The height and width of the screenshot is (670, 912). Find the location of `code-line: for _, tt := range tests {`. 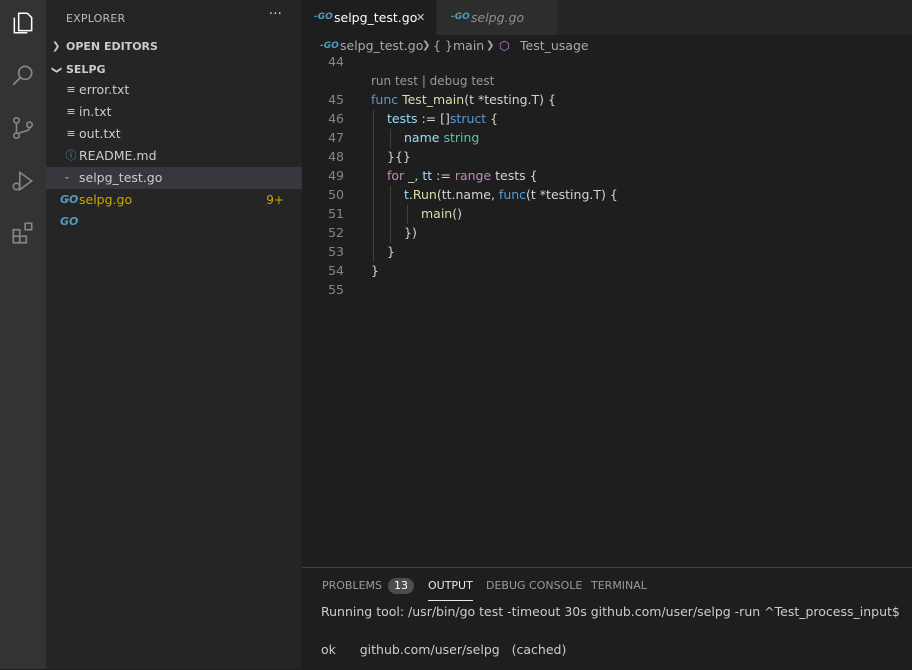

code-line: for _, tt := range tests { is located at coordinates (462, 175).